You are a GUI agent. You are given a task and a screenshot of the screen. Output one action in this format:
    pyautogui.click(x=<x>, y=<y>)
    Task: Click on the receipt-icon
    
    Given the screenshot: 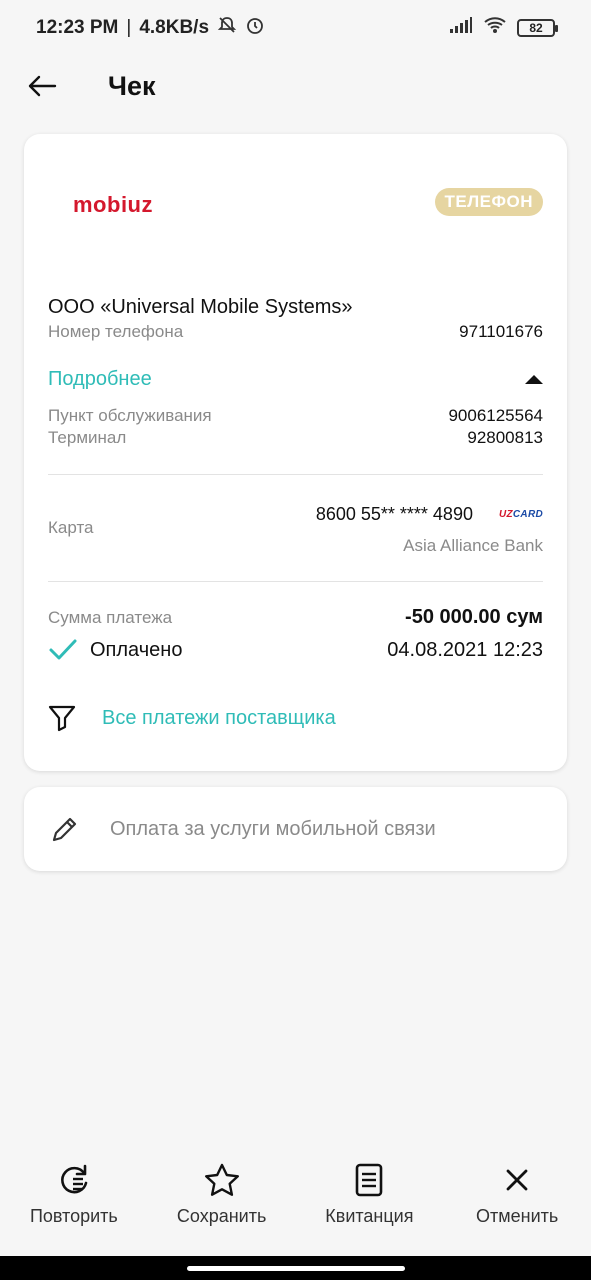 What is the action you would take?
    pyautogui.click(x=369, y=1180)
    